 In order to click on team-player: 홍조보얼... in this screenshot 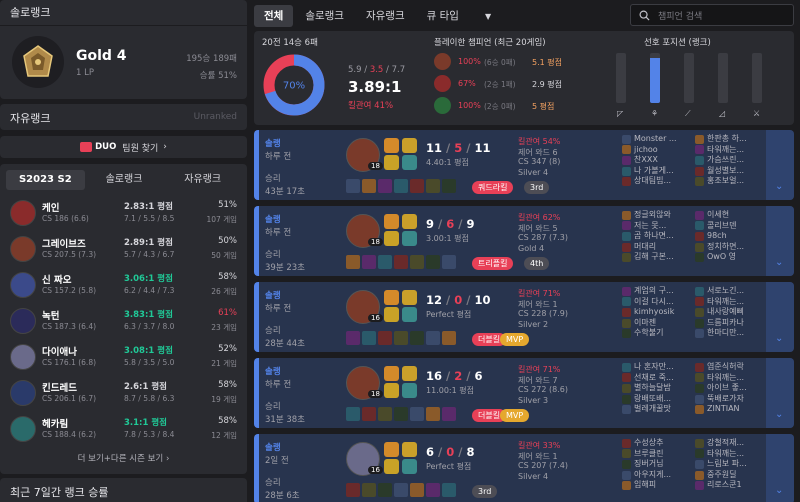, I will do `click(730, 181)`.